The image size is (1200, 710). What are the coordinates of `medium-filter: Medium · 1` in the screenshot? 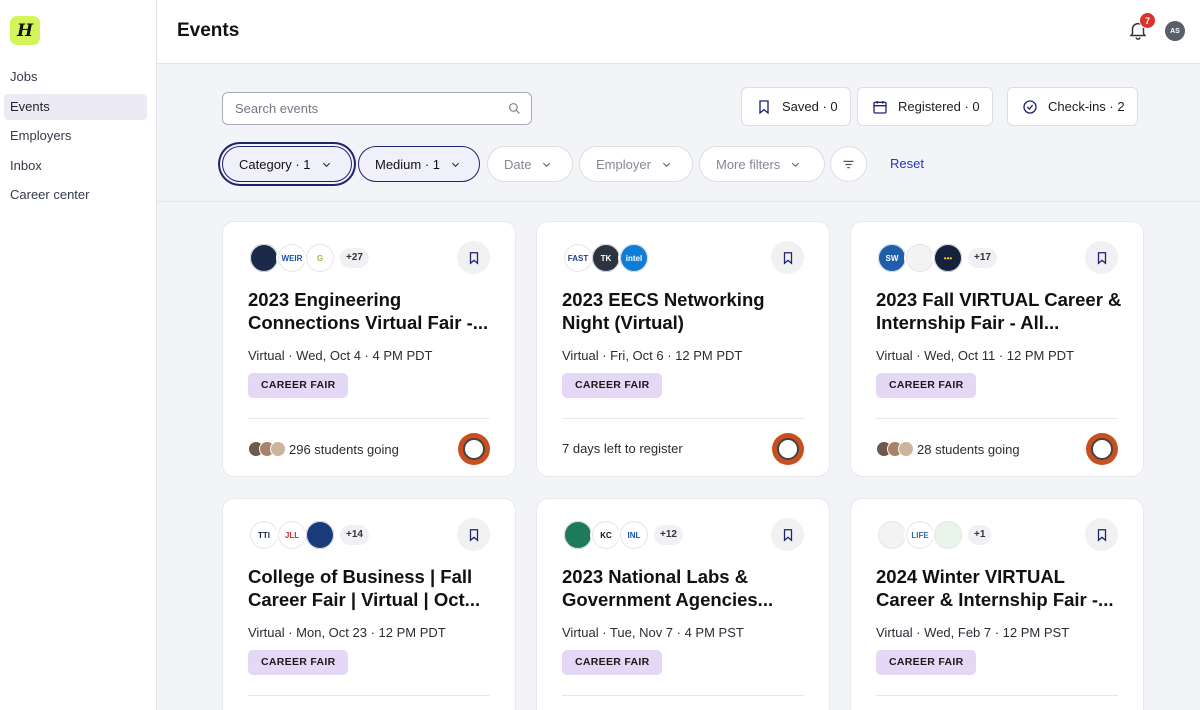 It's located at (419, 164).